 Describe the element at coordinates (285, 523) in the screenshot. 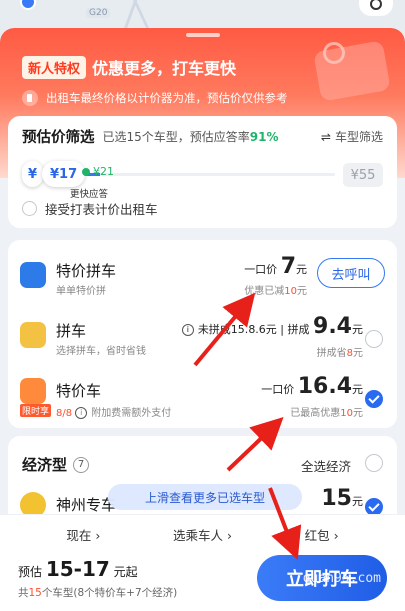

I see `arrow-to-call` at that location.